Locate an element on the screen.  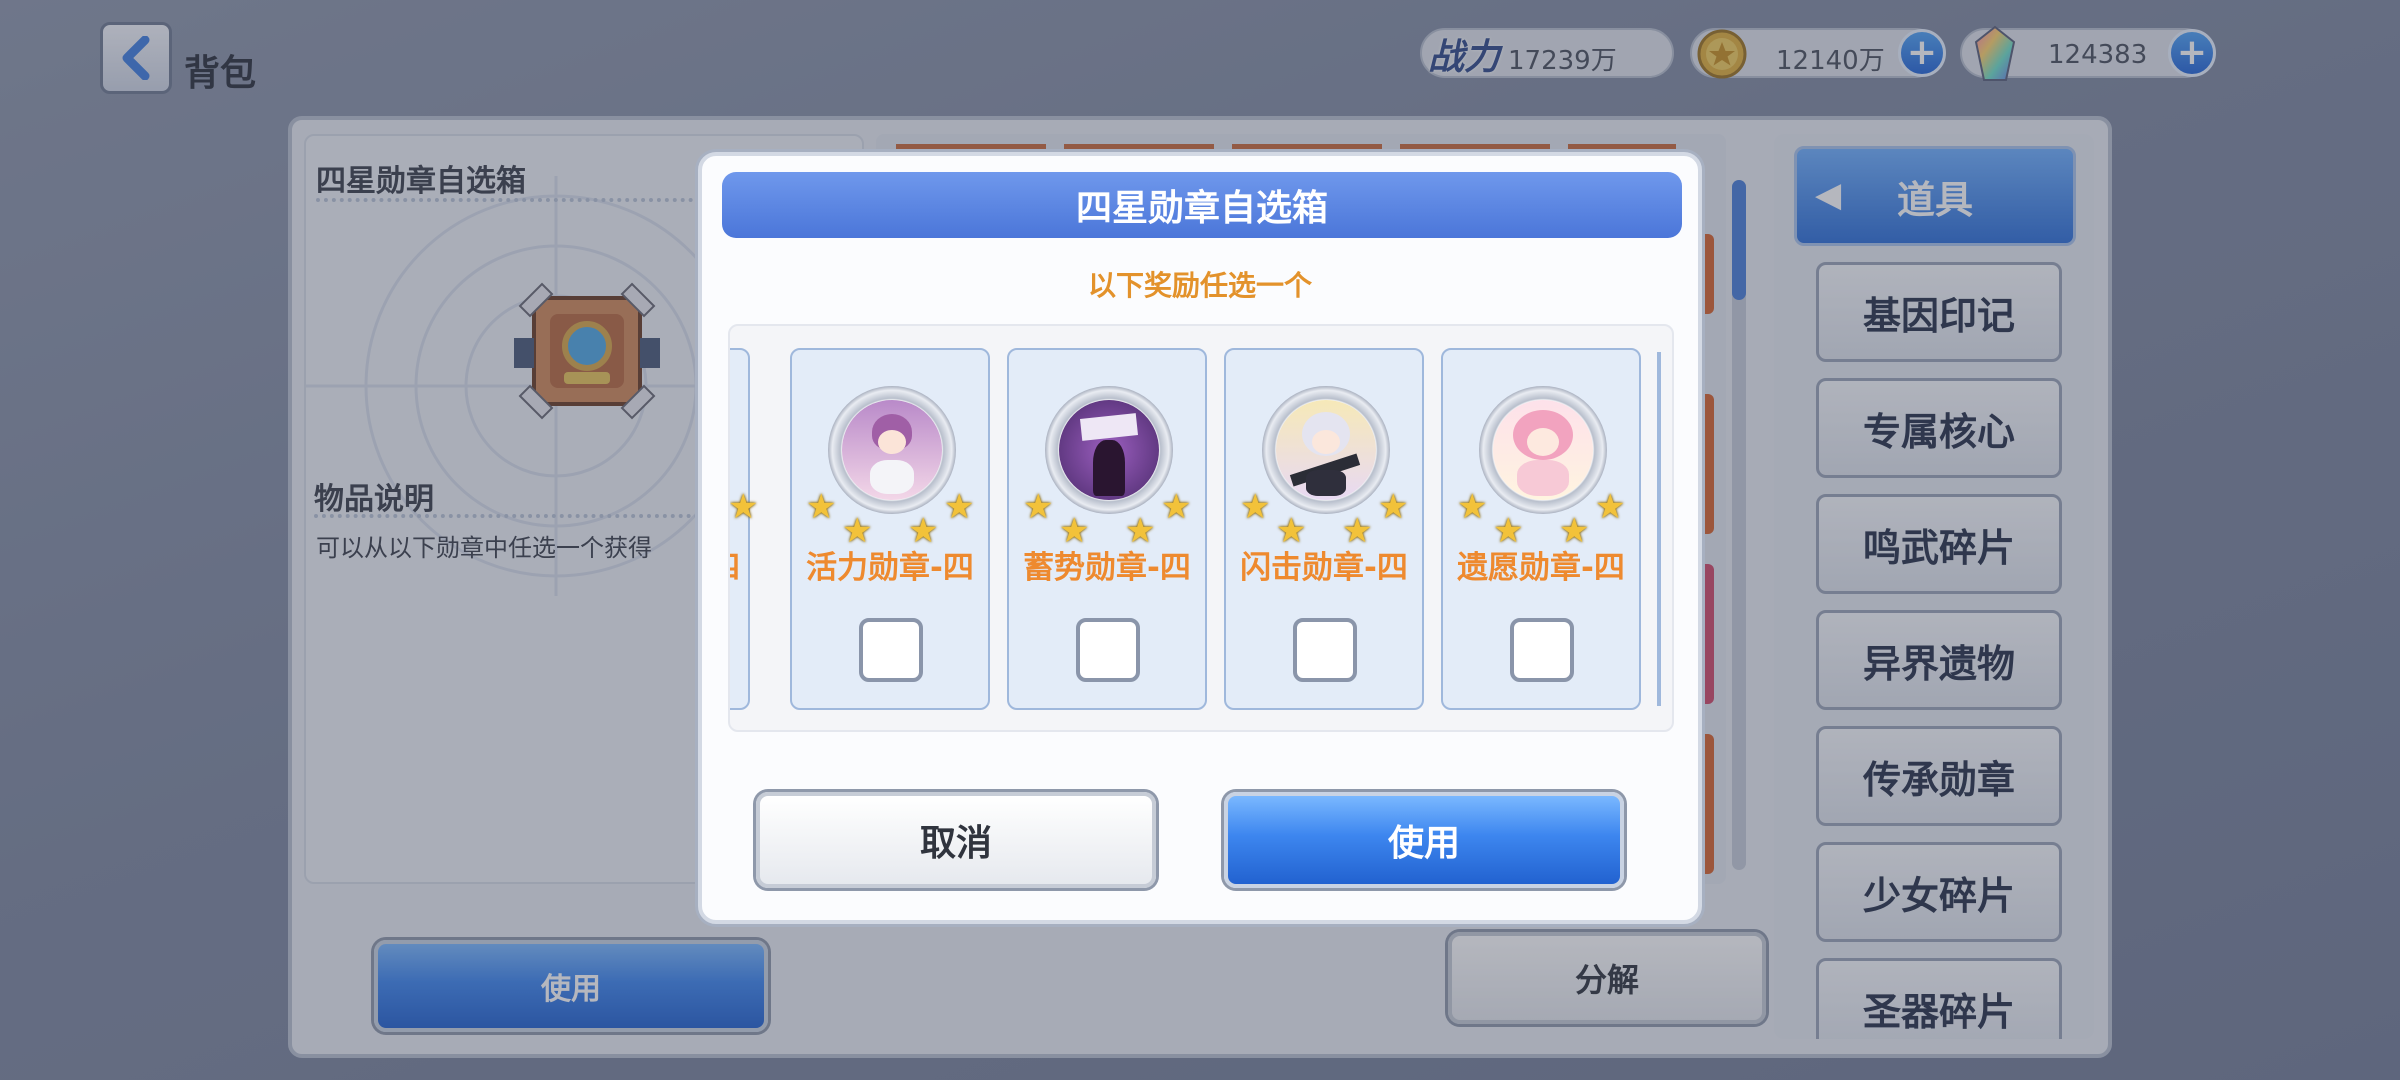
dialog-title: 四星勋章自选箱 is located at coordinates (1202, 205).